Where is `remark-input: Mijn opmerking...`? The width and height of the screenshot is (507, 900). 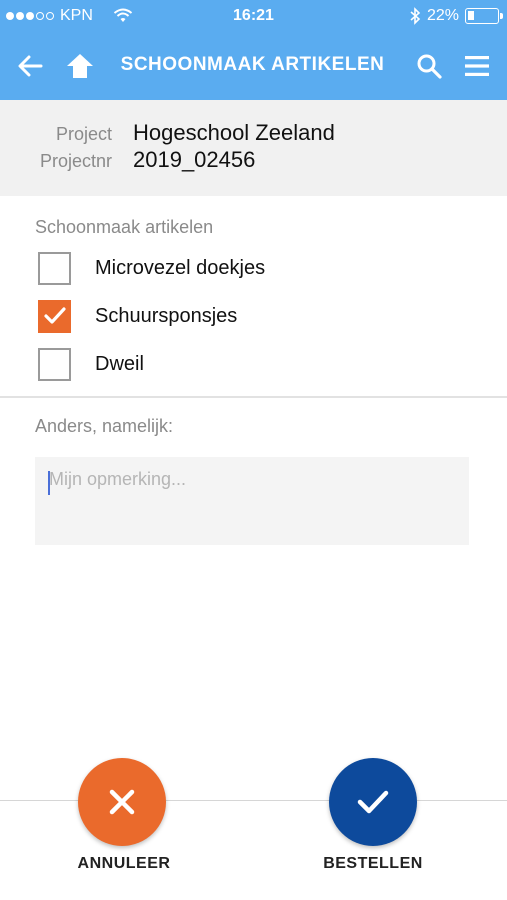
remark-input: Mijn opmerking... is located at coordinates (252, 501).